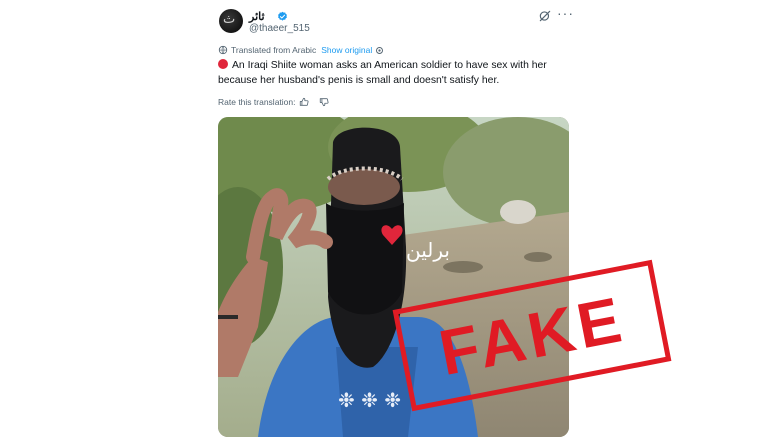  What do you see at coordinates (257, 102) in the screenshot?
I see `rate-translation-label: Rate this translation:` at bounding box center [257, 102].